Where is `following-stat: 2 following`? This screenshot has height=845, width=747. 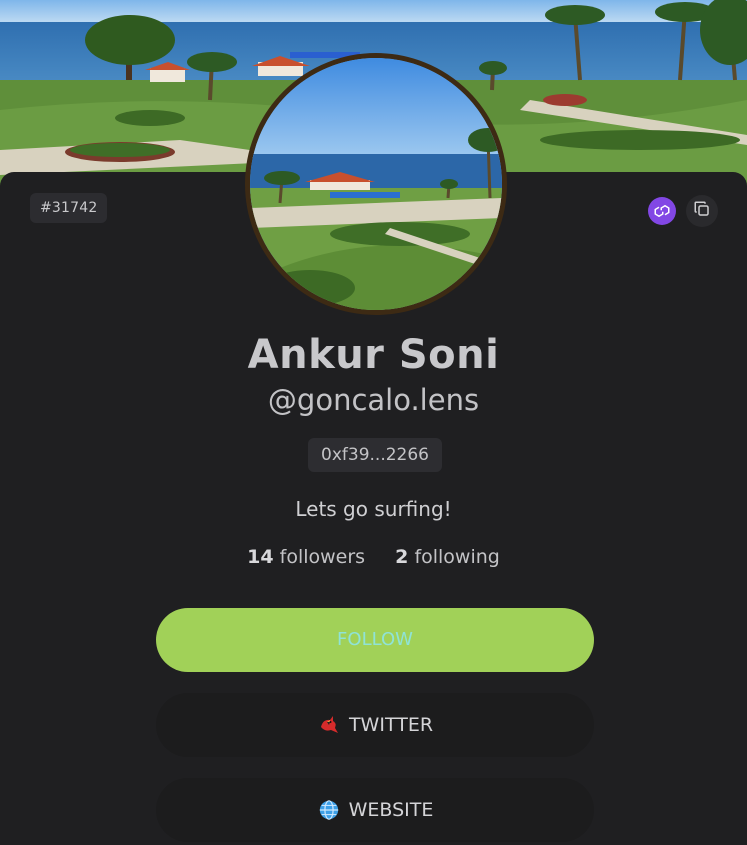
following-stat: 2 following is located at coordinates (447, 557).